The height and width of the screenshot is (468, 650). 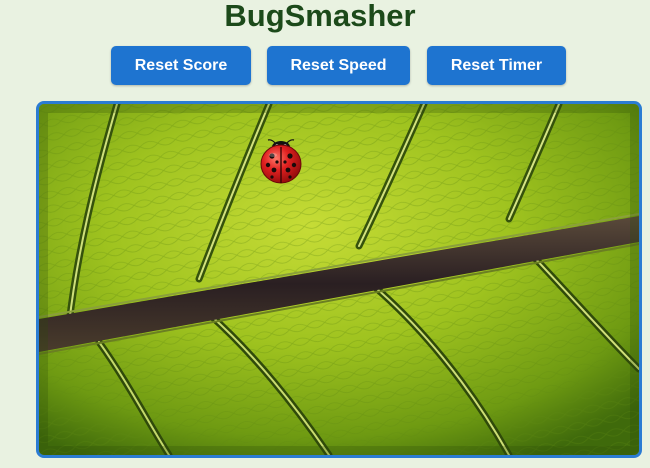 What do you see at coordinates (496, 65) in the screenshot?
I see `reset-timer-button: Reset Timer` at bounding box center [496, 65].